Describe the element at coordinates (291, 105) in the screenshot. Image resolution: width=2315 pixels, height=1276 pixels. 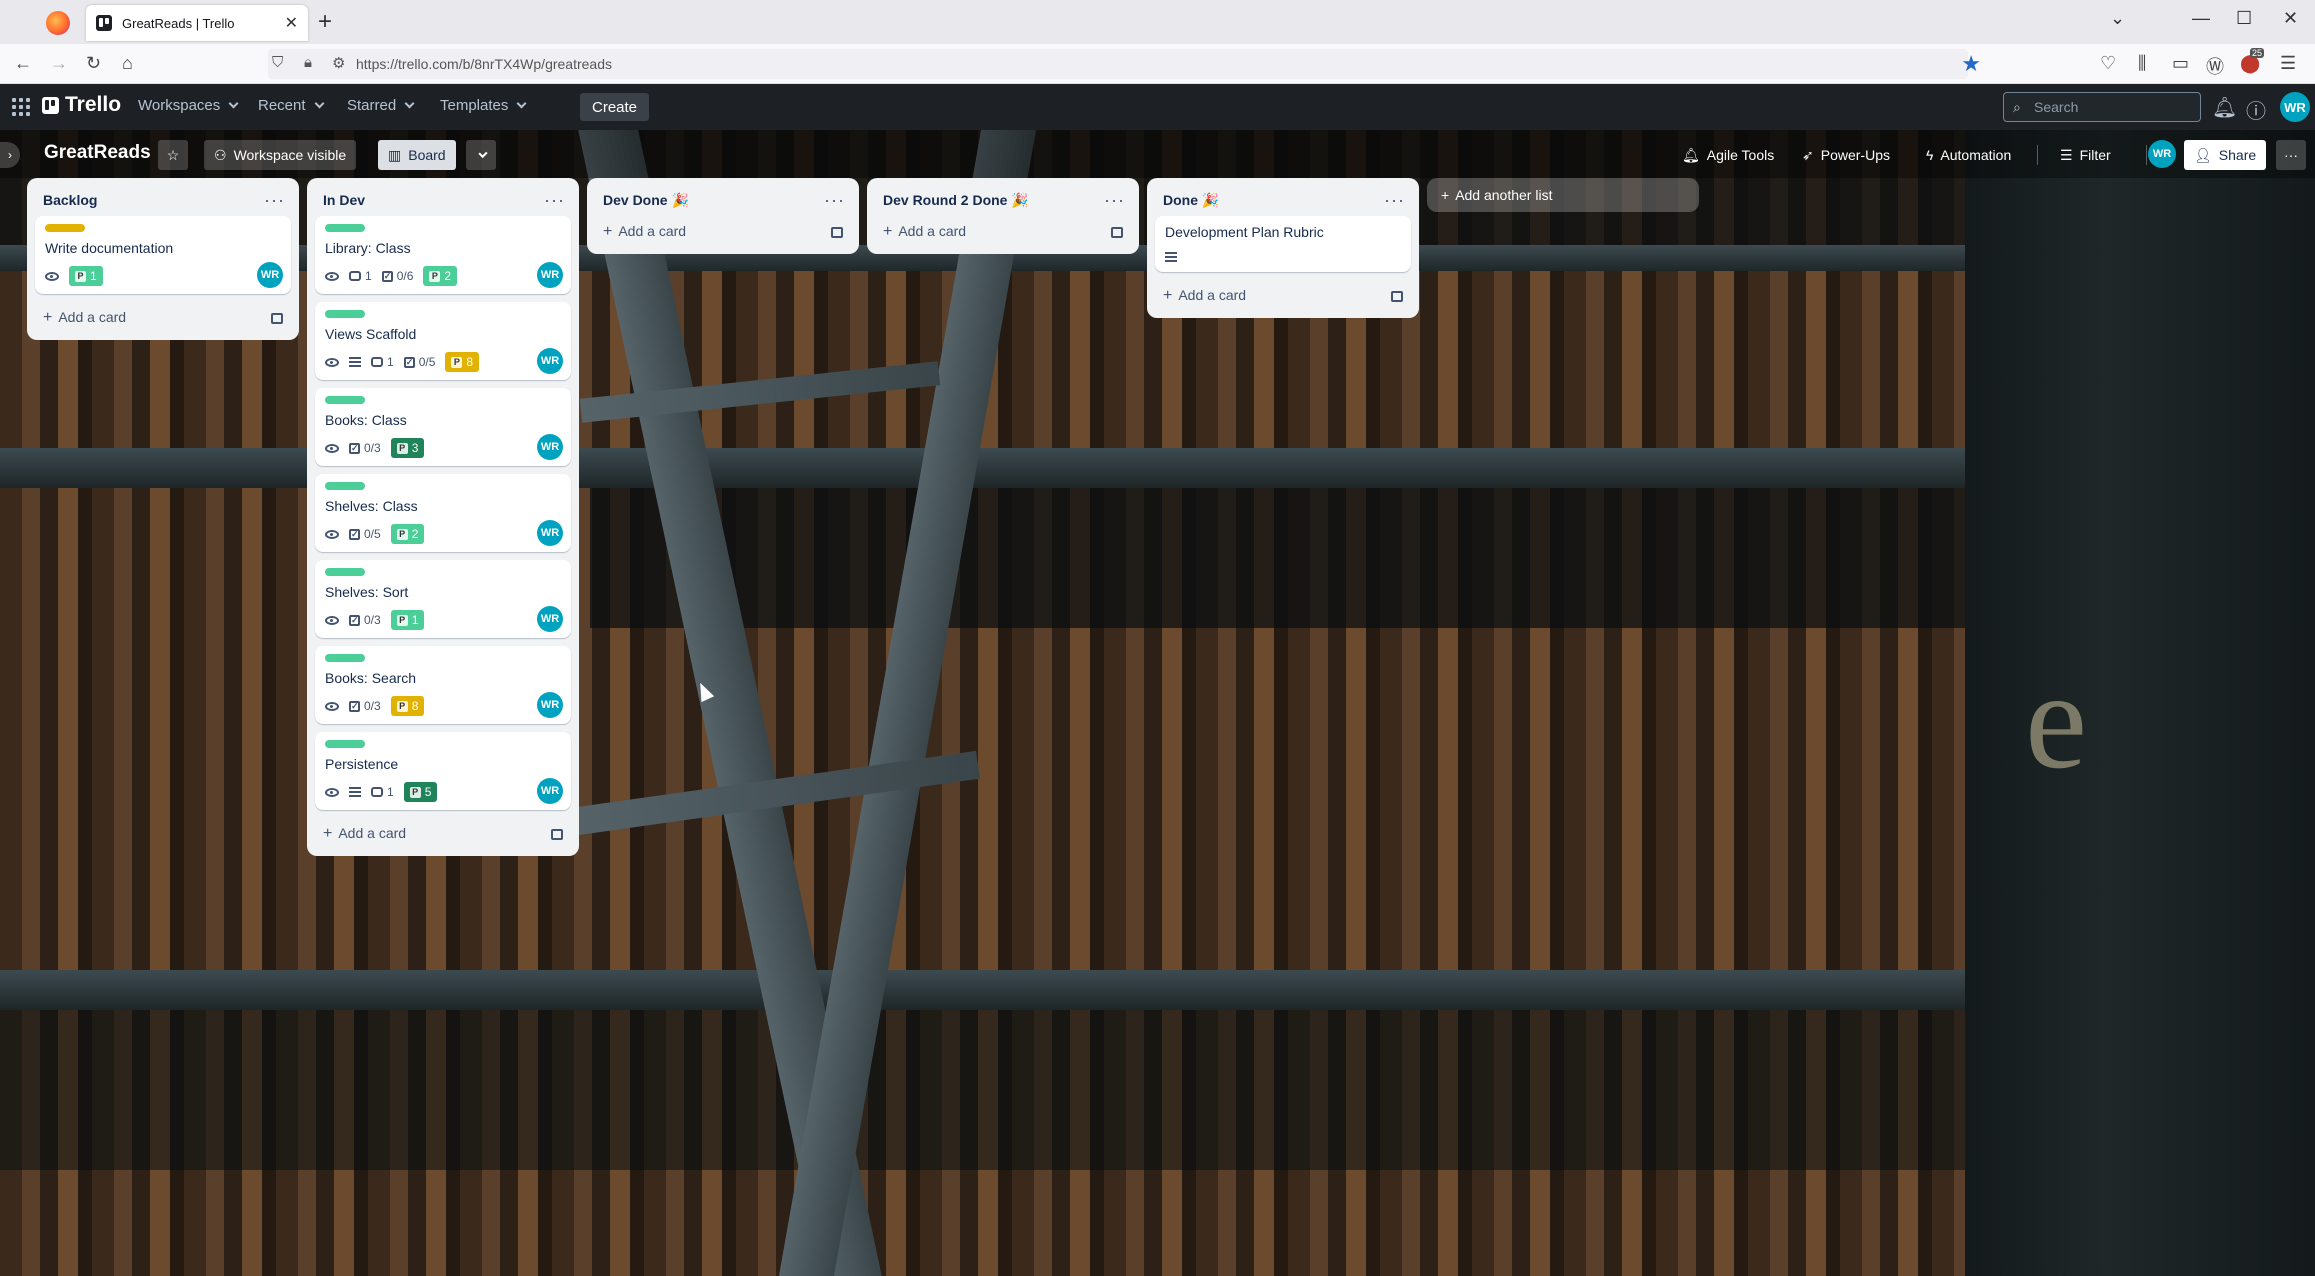
I see `recent-menu: Recent` at that location.